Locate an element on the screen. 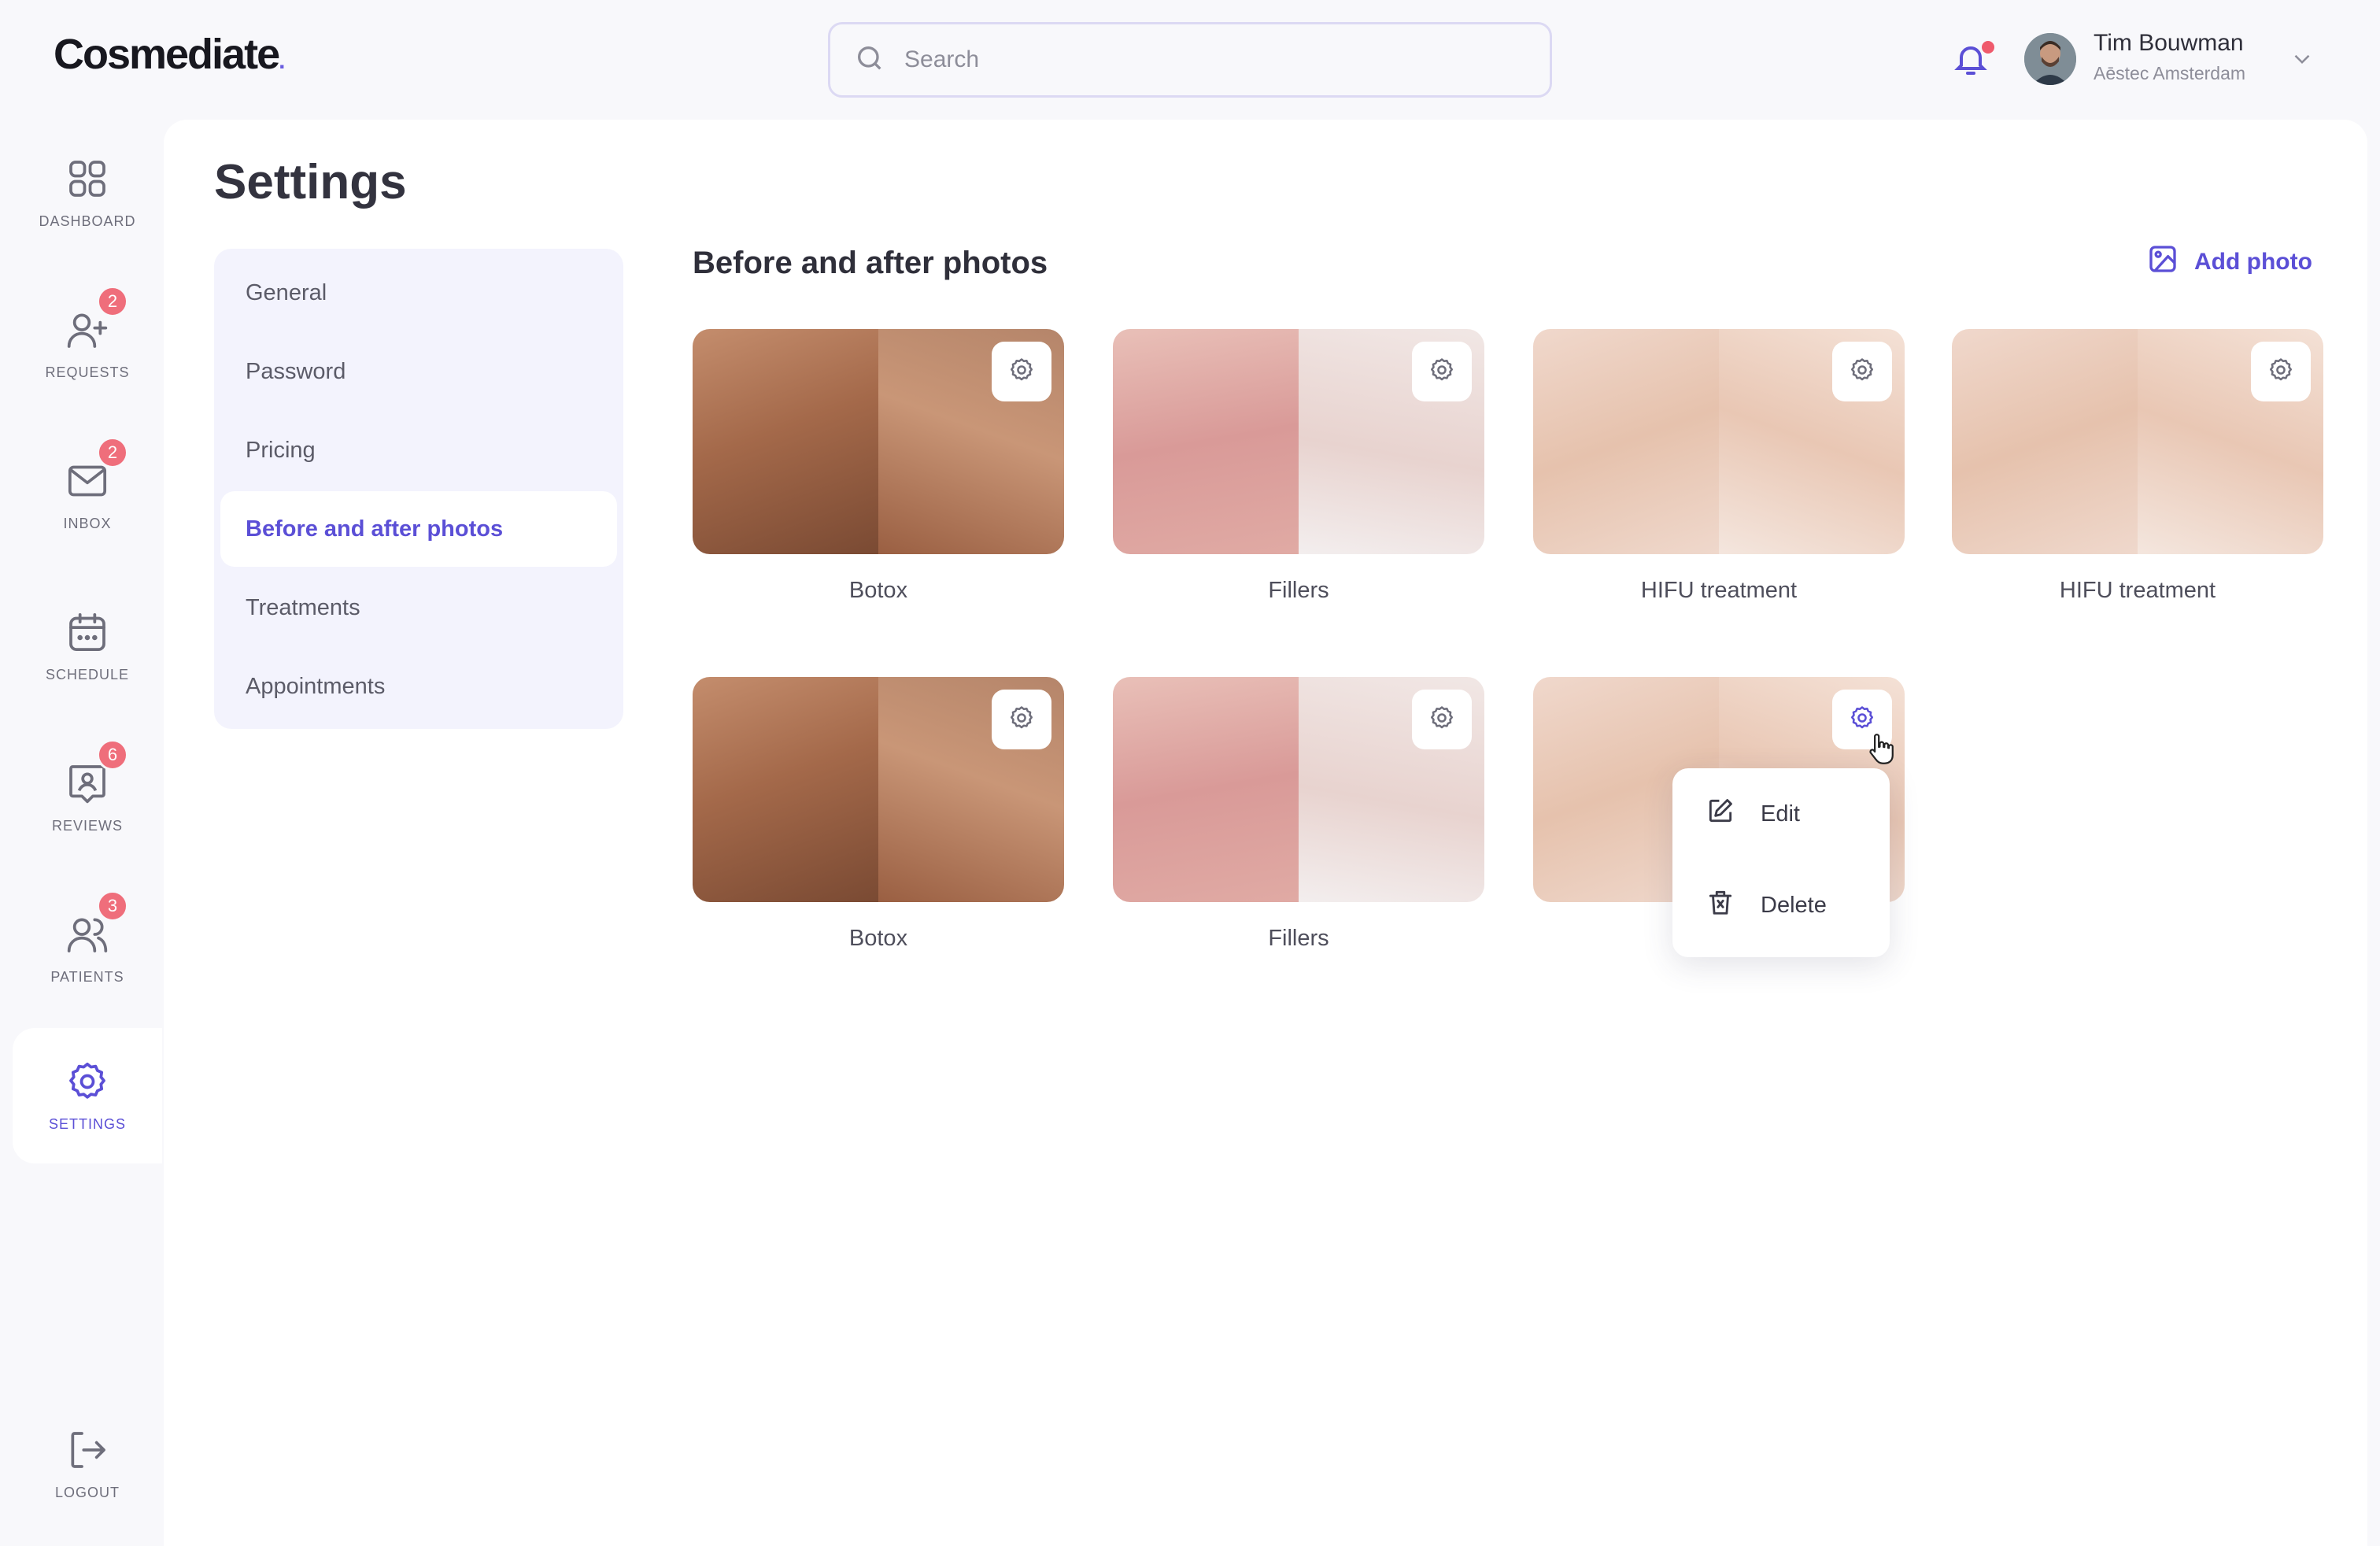 The height and width of the screenshot is (1546, 2380). notification-dot is located at coordinates (1988, 47).